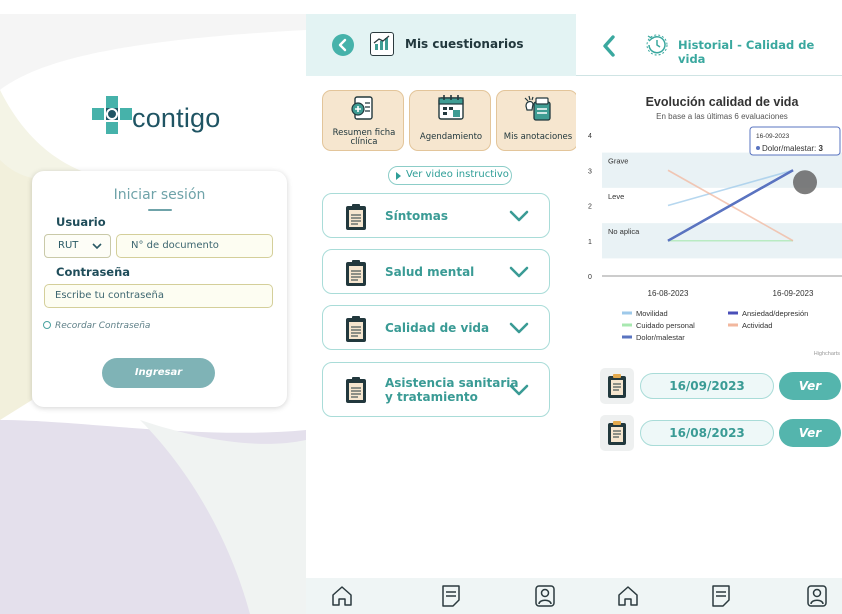 Image resolution: width=842 pixels, height=614 pixels. Describe the element at coordinates (417, 216) in the screenshot. I see `section-label: Síntomas` at that location.